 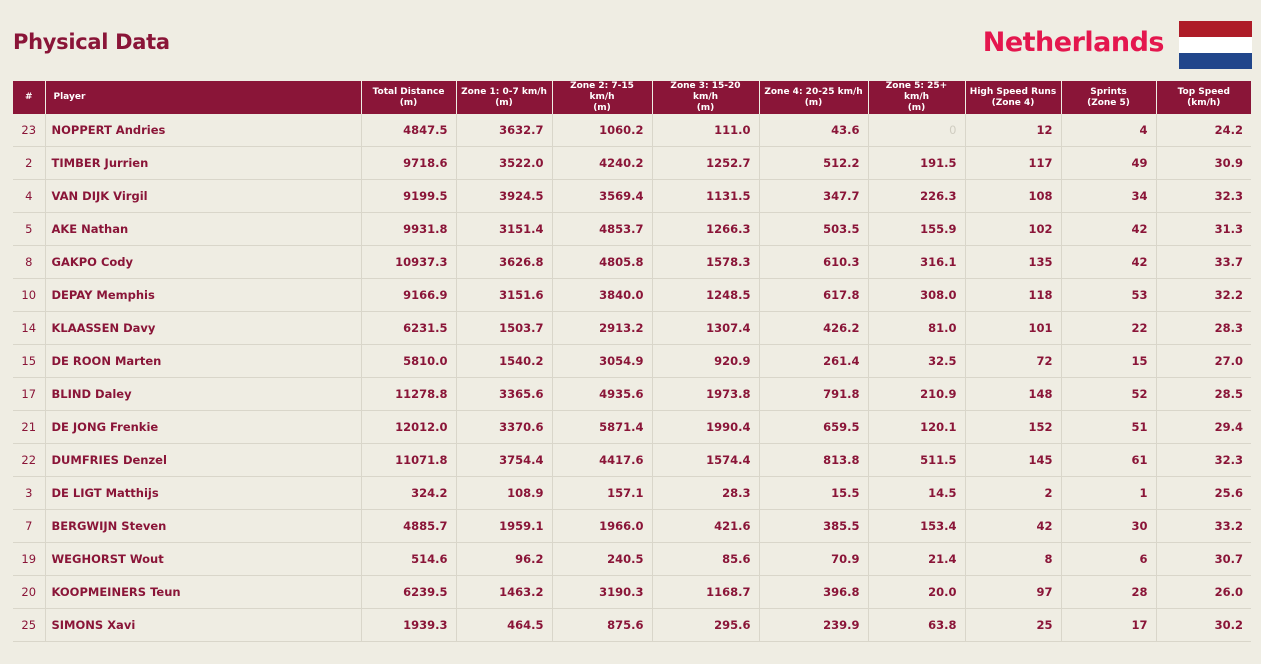 I want to click on header-label-line: High Speed Runs, so click(x=1013, y=91).